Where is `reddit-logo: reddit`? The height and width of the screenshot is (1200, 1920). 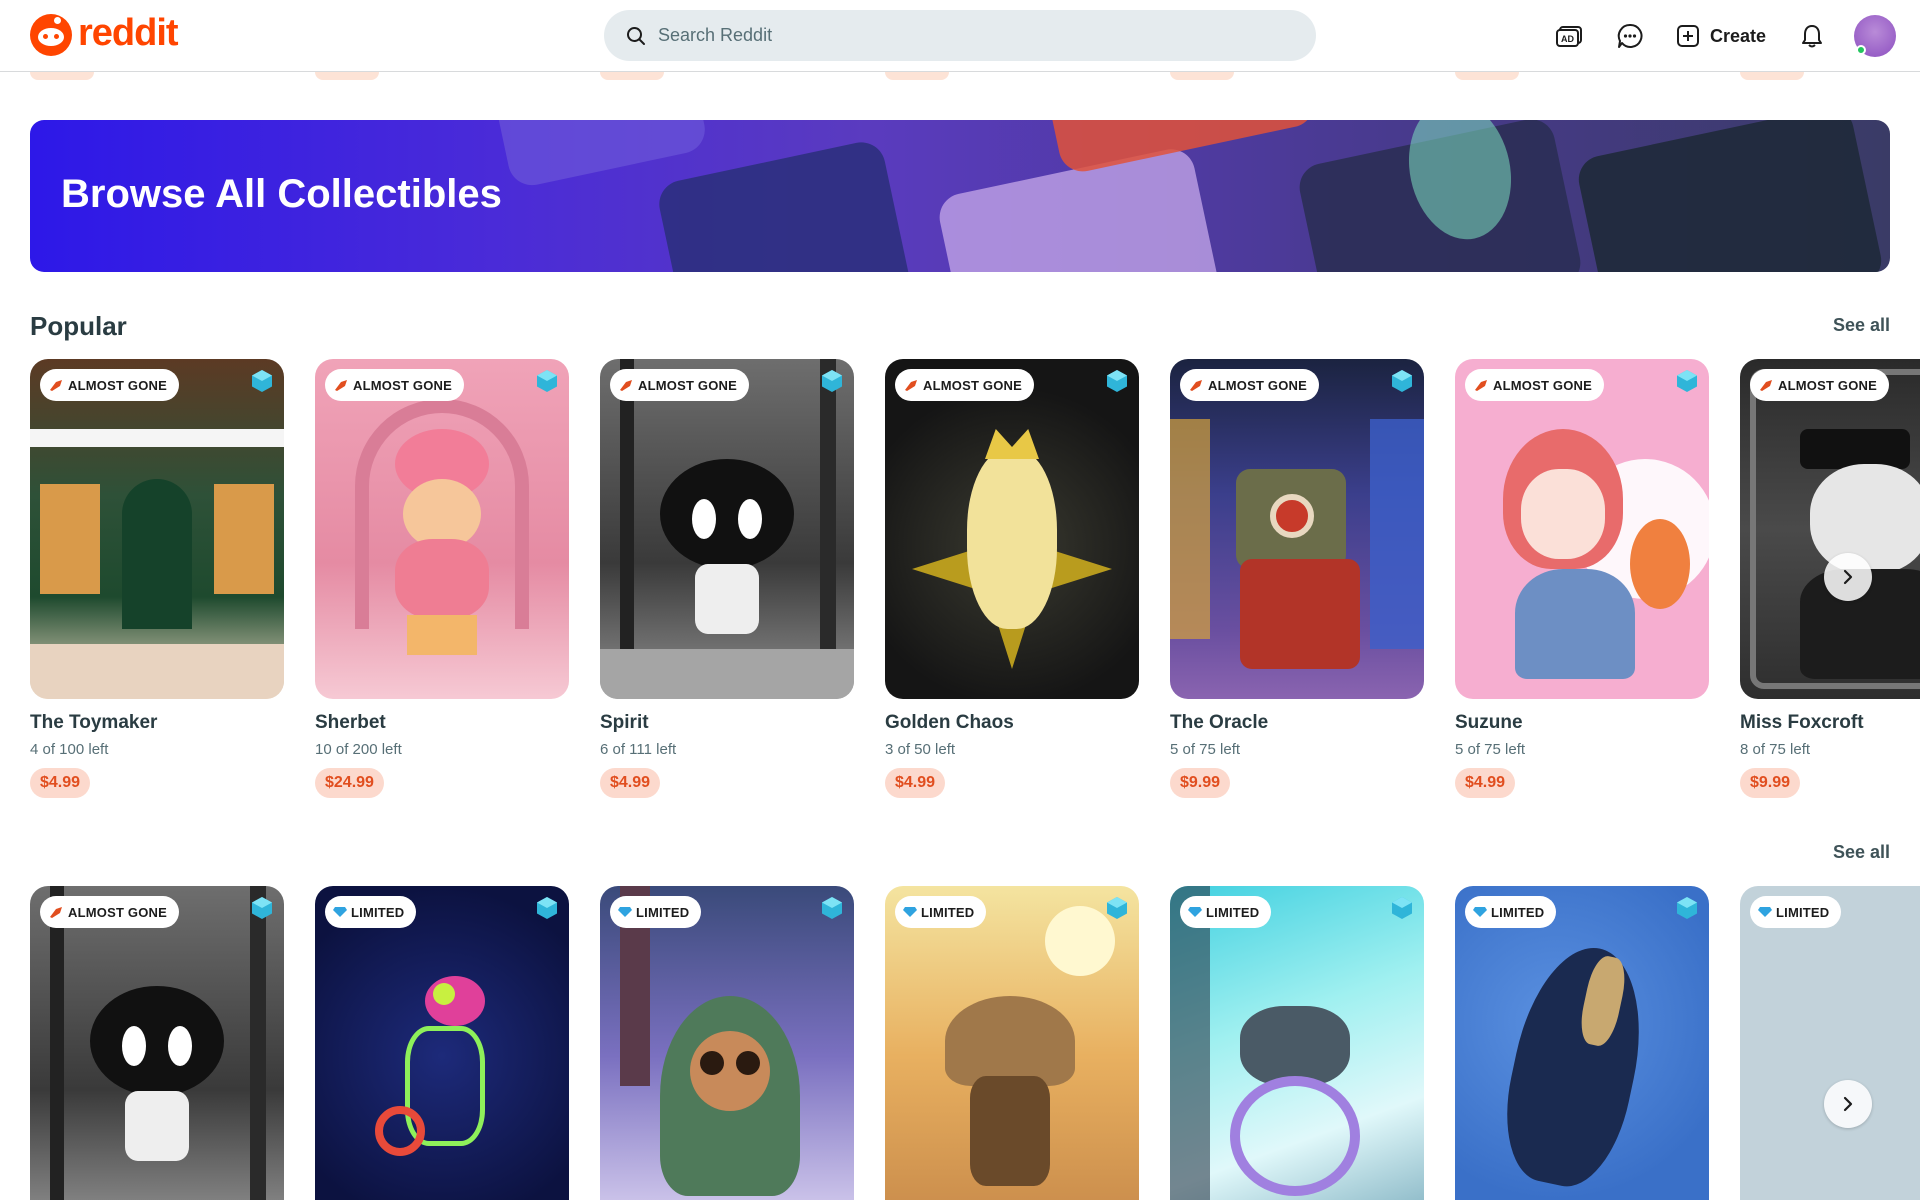
reddit-logo: reddit is located at coordinates (104, 33).